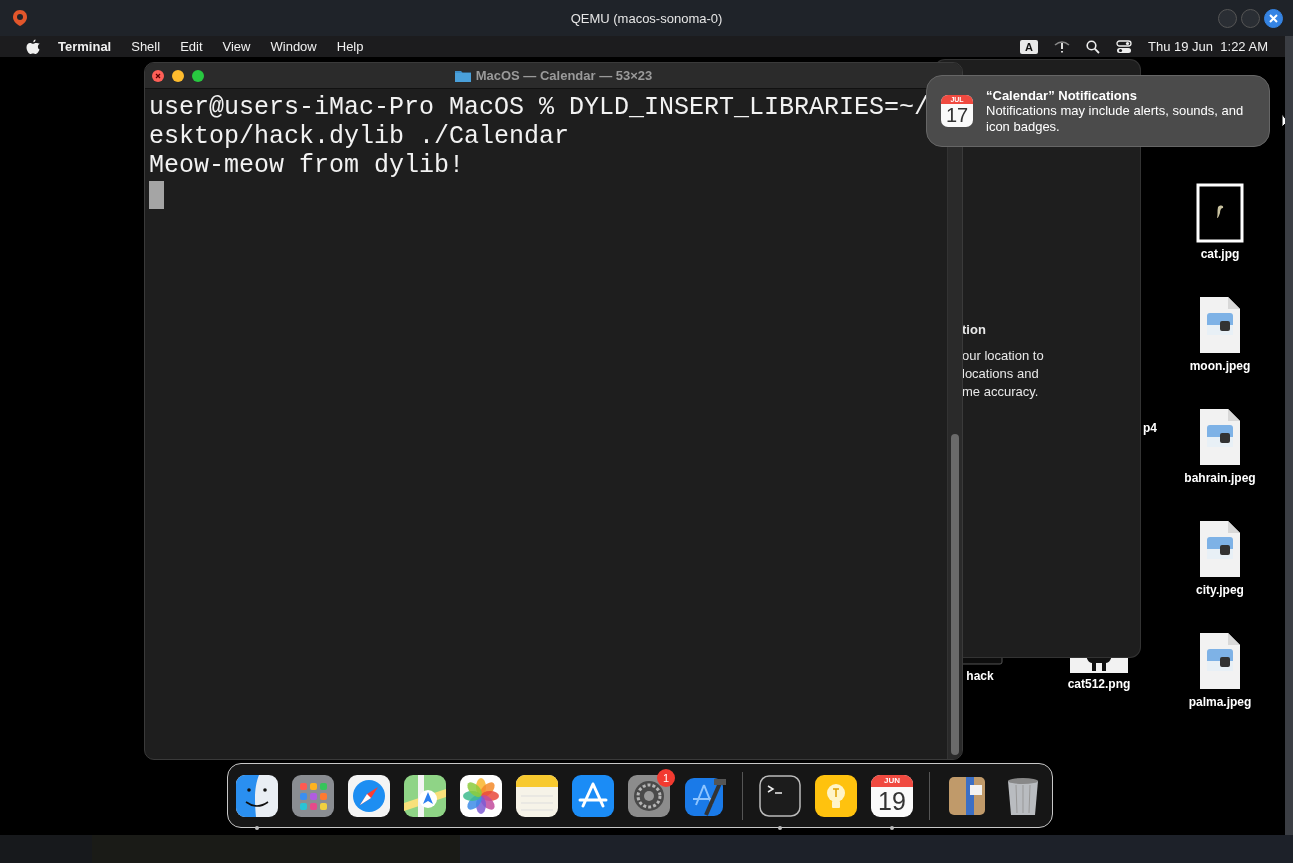 Image resolution: width=1293 pixels, height=863 pixels. What do you see at coordinates (593, 795) in the screenshot?
I see `app-store-icon` at bounding box center [593, 795].